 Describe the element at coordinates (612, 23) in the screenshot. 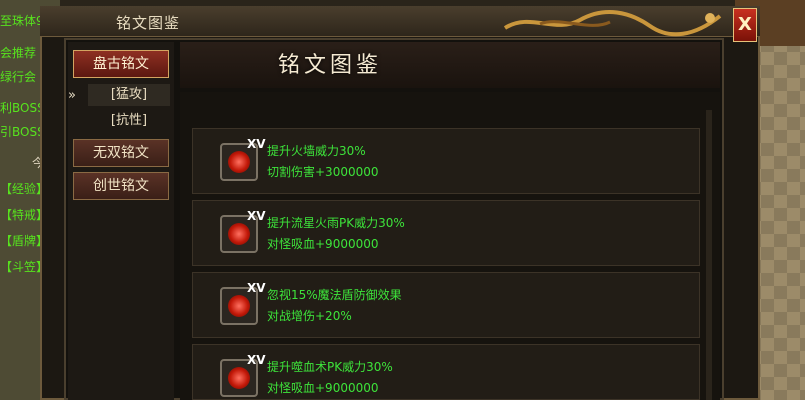

I see `dragon-ornament-icon` at that location.